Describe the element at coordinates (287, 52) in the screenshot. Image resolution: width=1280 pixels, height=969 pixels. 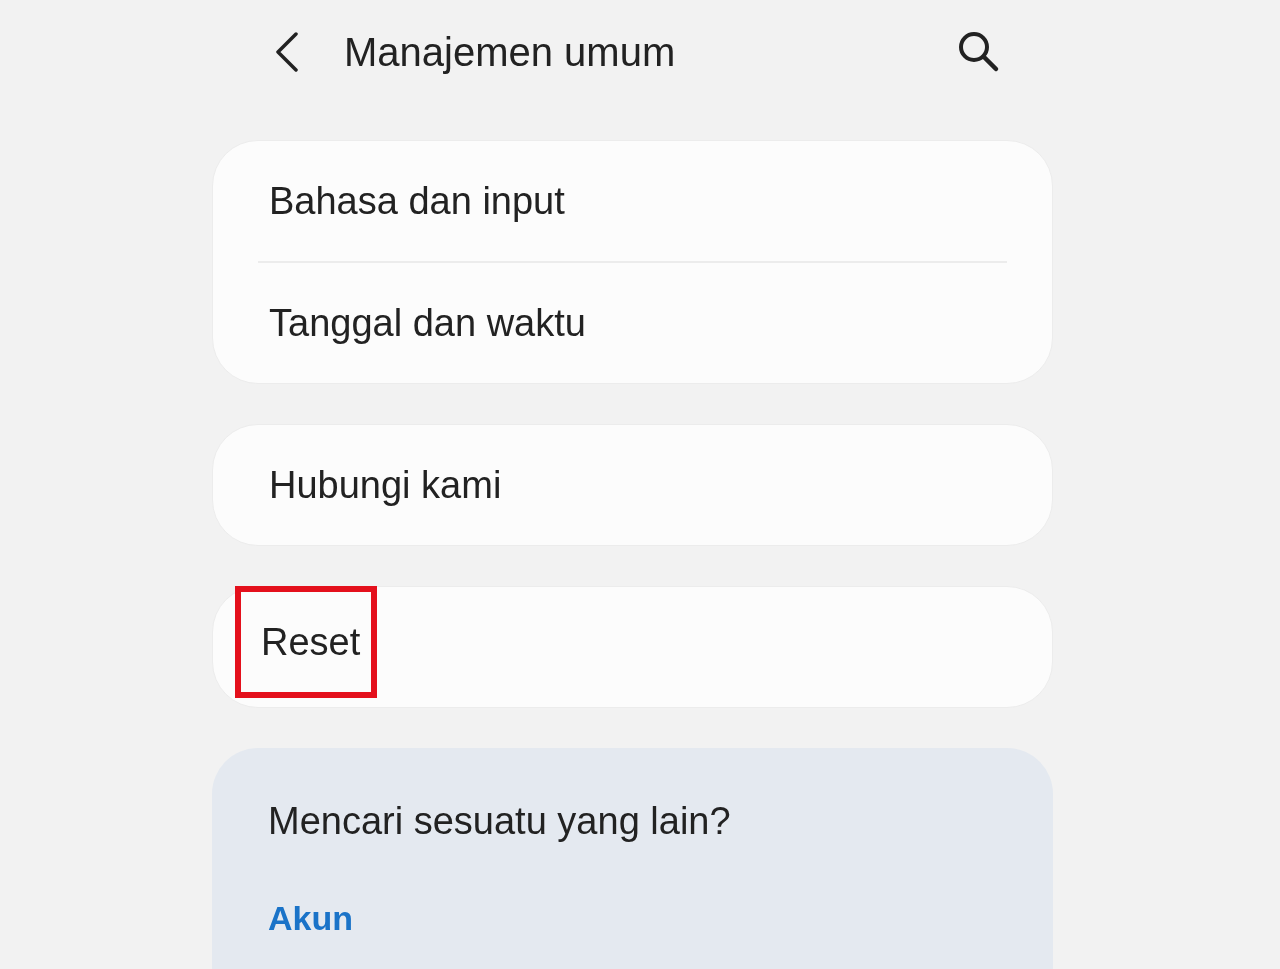
I see `back-icon` at that location.